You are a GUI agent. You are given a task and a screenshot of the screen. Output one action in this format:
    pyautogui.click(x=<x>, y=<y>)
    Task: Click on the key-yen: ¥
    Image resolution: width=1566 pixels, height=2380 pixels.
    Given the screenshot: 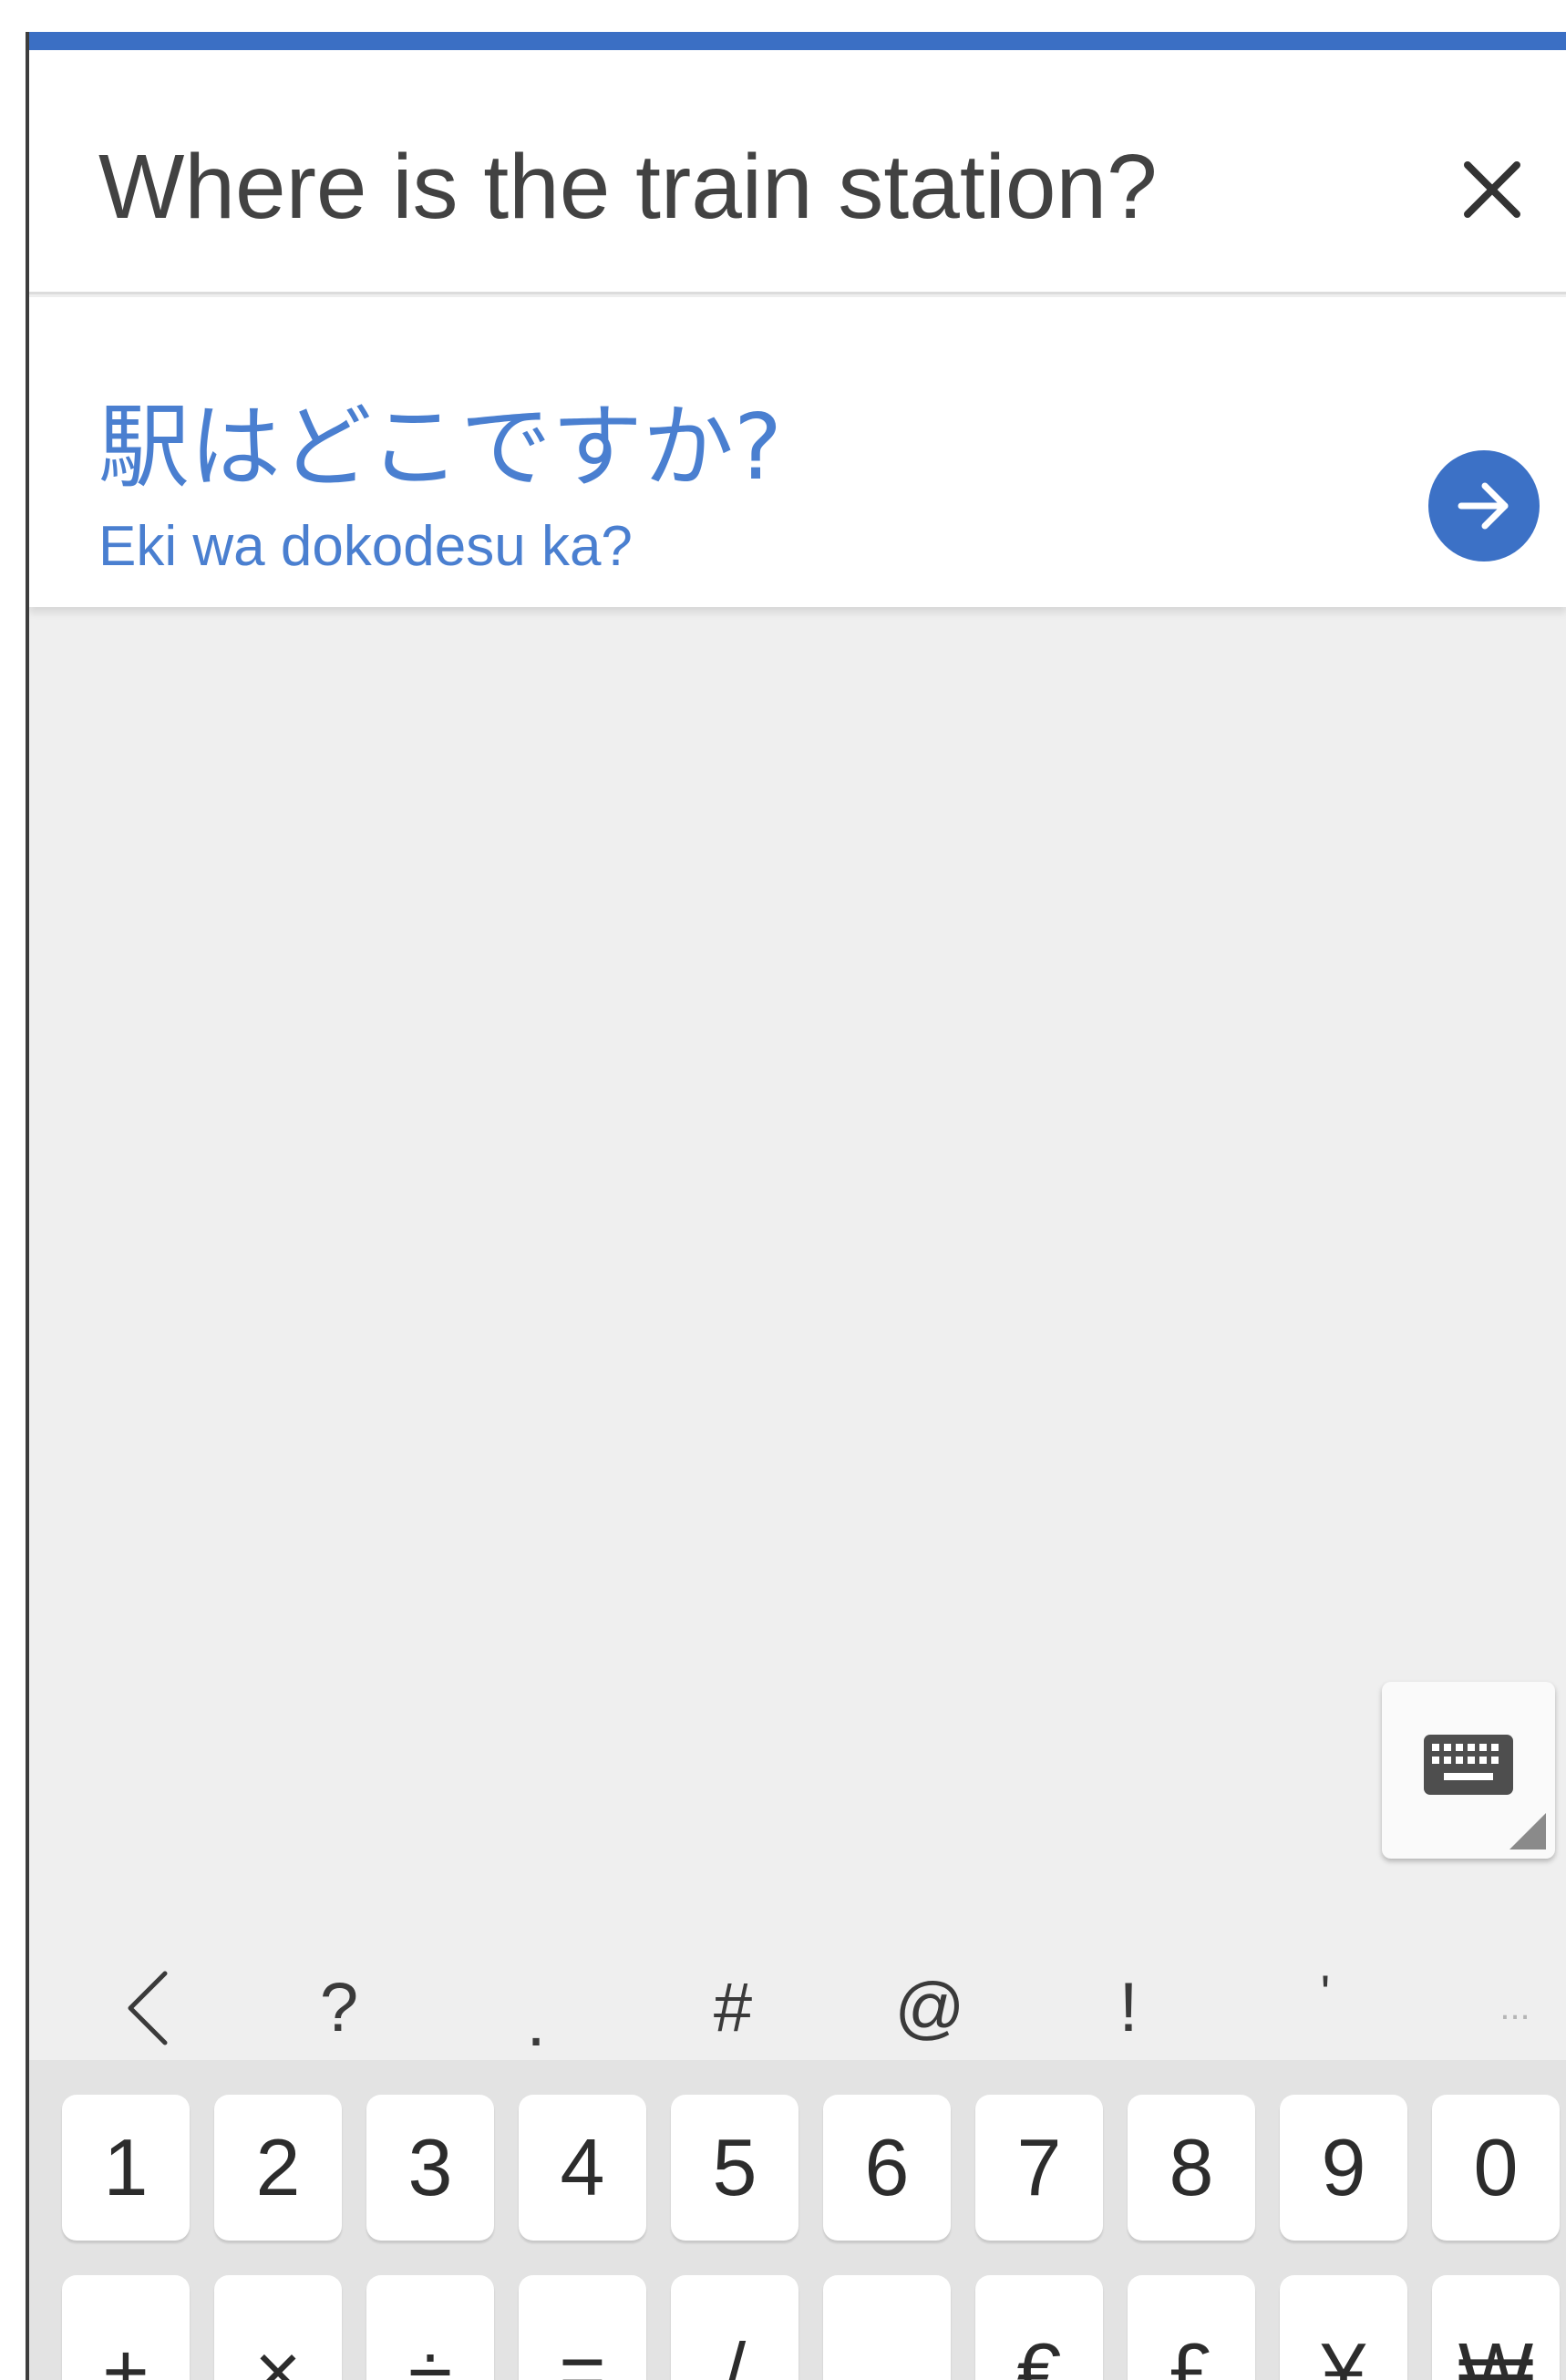 What is the action you would take?
    pyautogui.click(x=1343, y=2328)
    